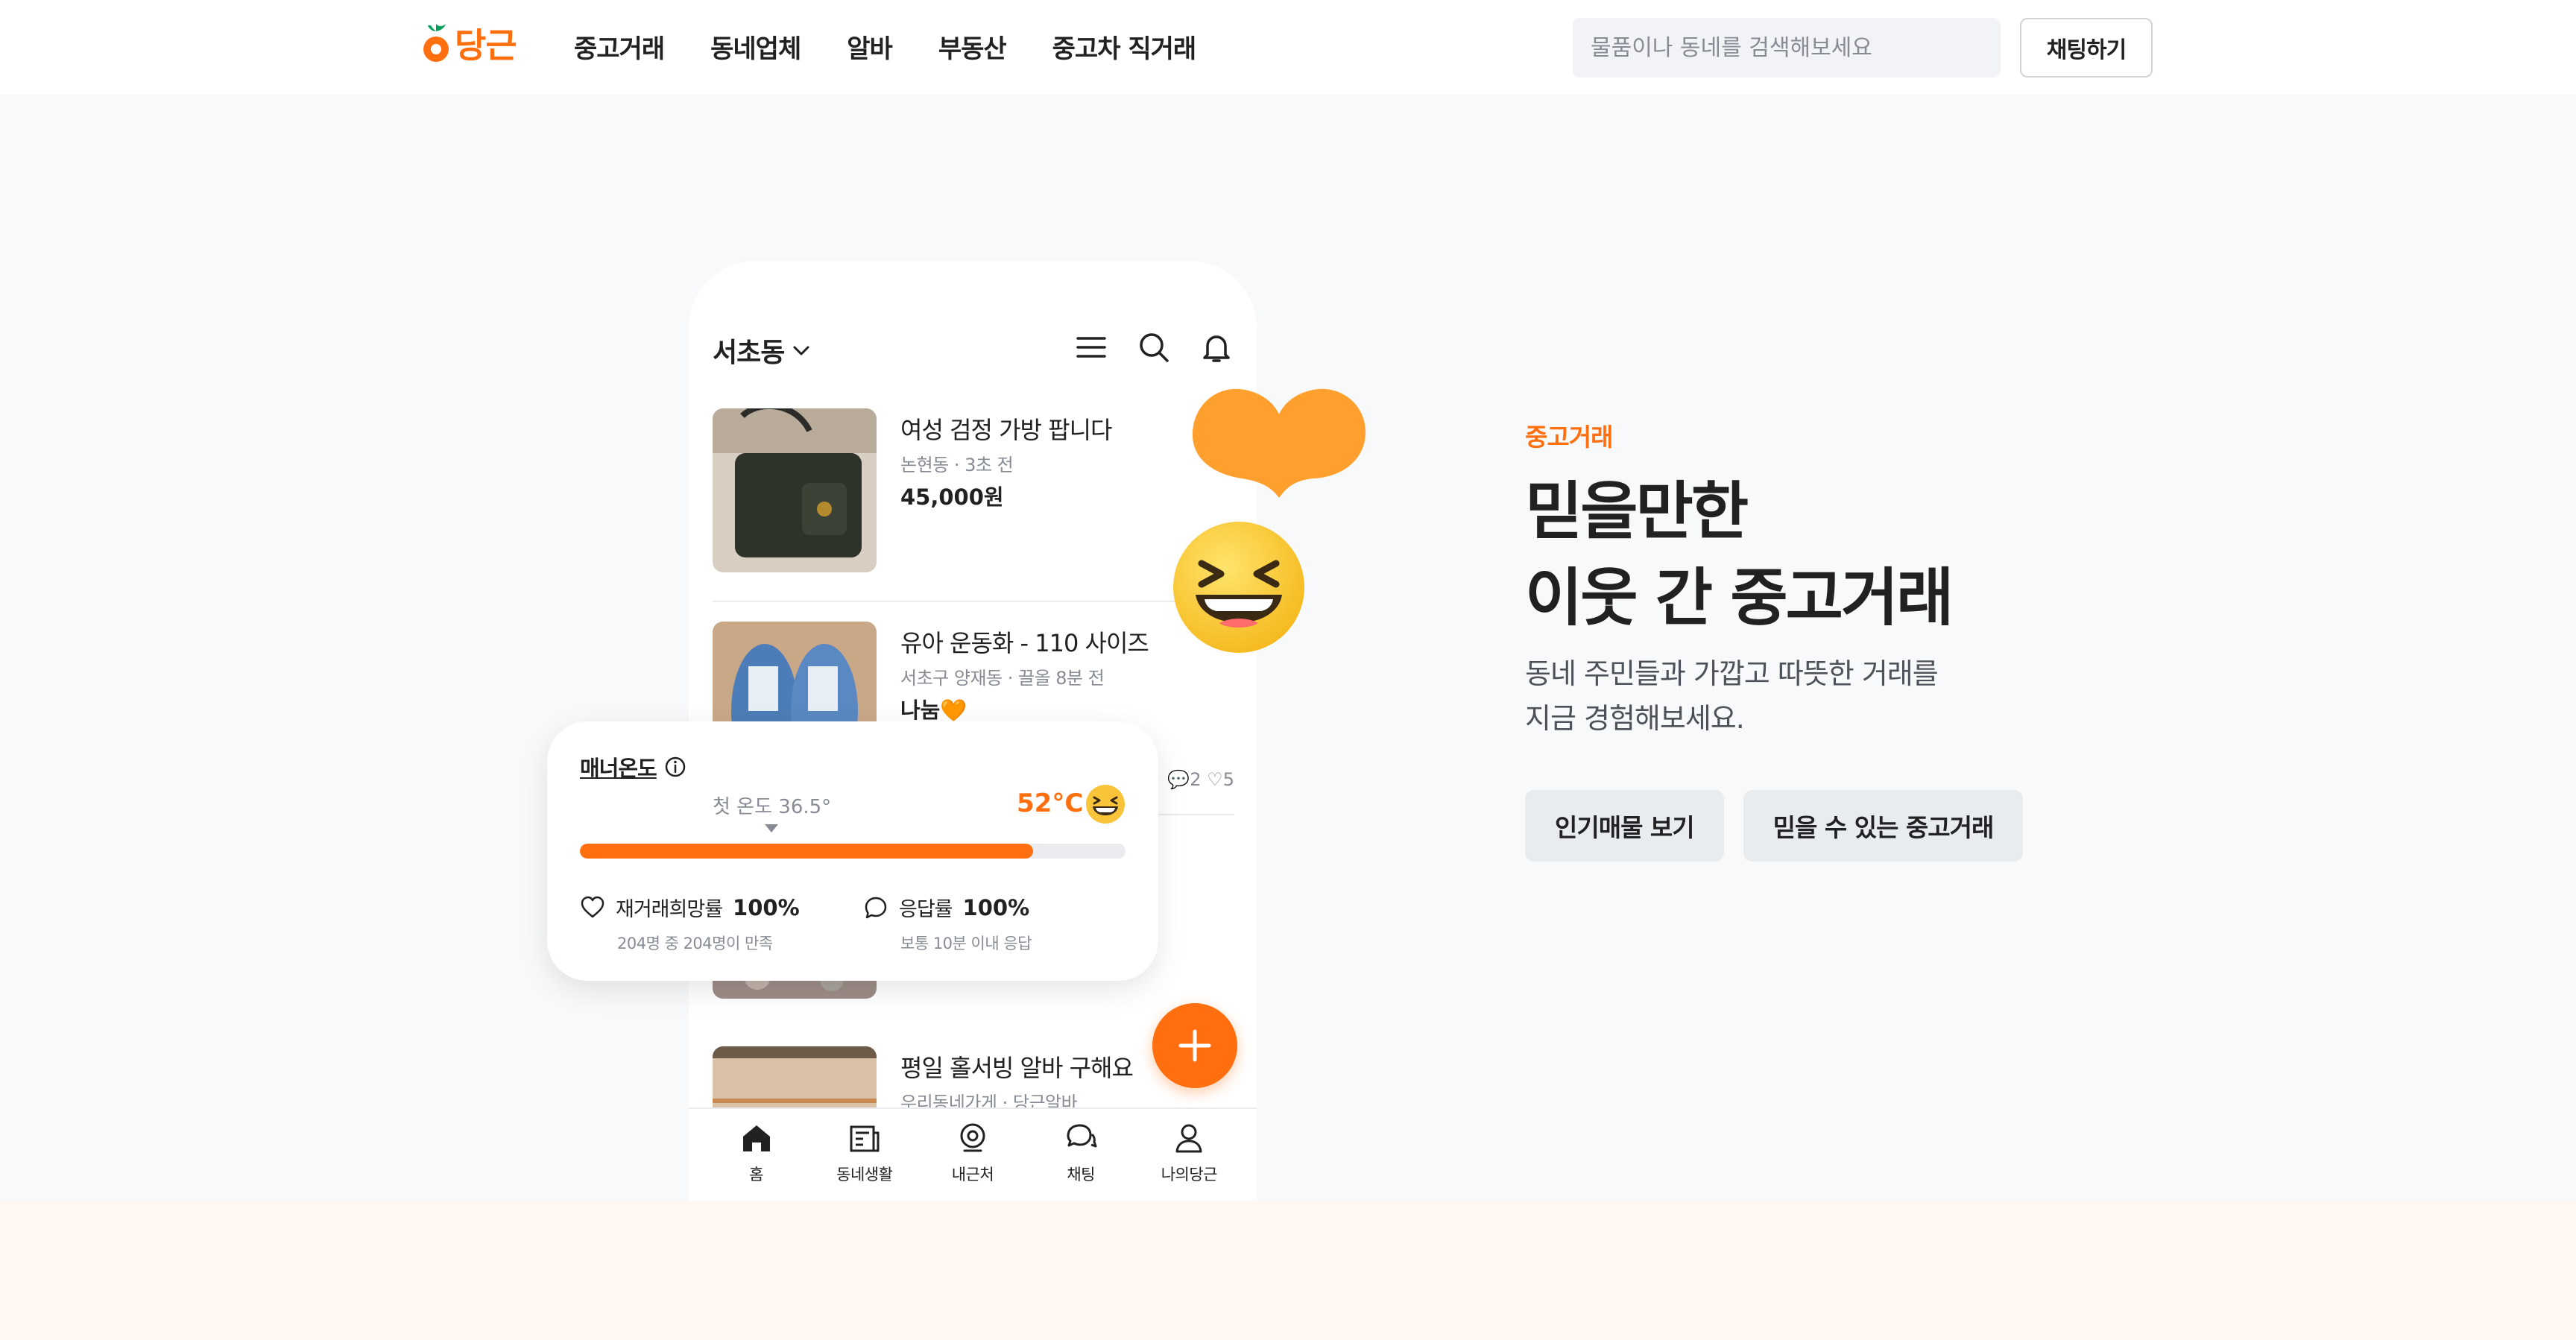  I want to click on desc-line-1: 동네 주민들과 가깝고 따뜻한 거래를, so click(1732, 674).